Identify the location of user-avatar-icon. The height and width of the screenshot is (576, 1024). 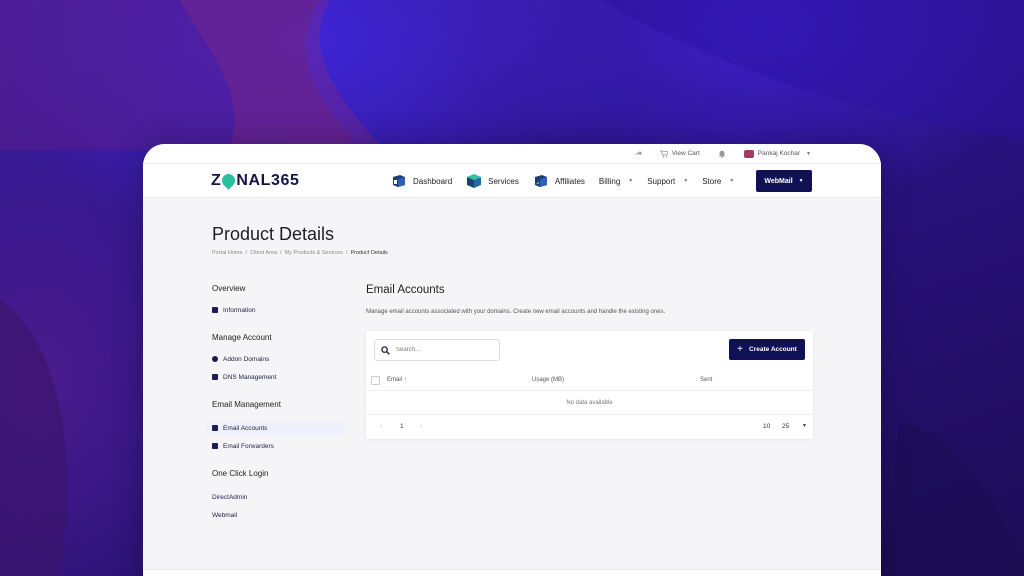
(748, 153).